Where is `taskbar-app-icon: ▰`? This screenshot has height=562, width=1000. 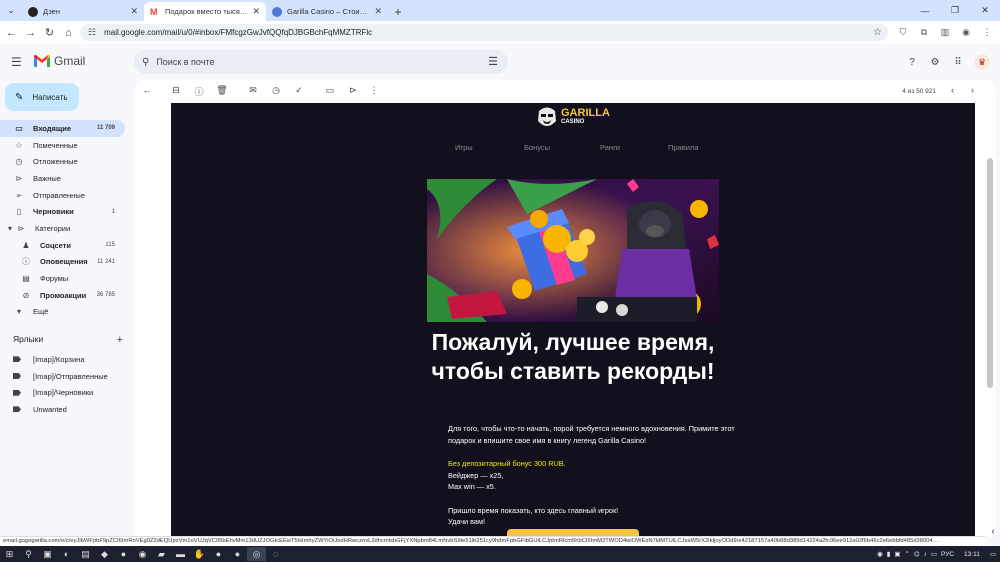 taskbar-app-icon: ▰ is located at coordinates (161, 554).